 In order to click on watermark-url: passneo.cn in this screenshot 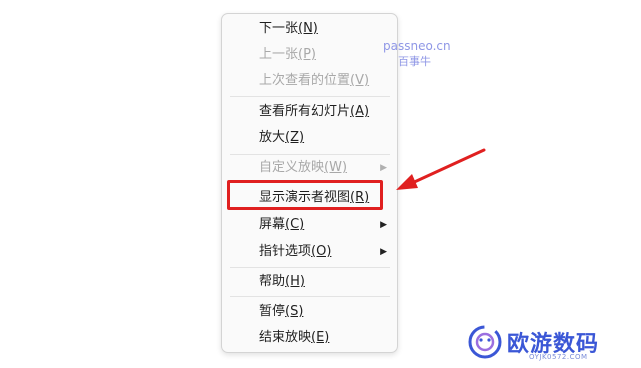, I will do `click(417, 46)`.